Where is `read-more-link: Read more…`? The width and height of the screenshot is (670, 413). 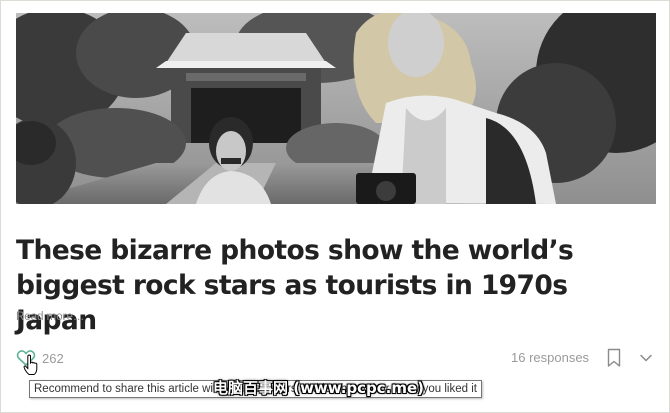
read-more-link: Read more… is located at coordinates (50, 317).